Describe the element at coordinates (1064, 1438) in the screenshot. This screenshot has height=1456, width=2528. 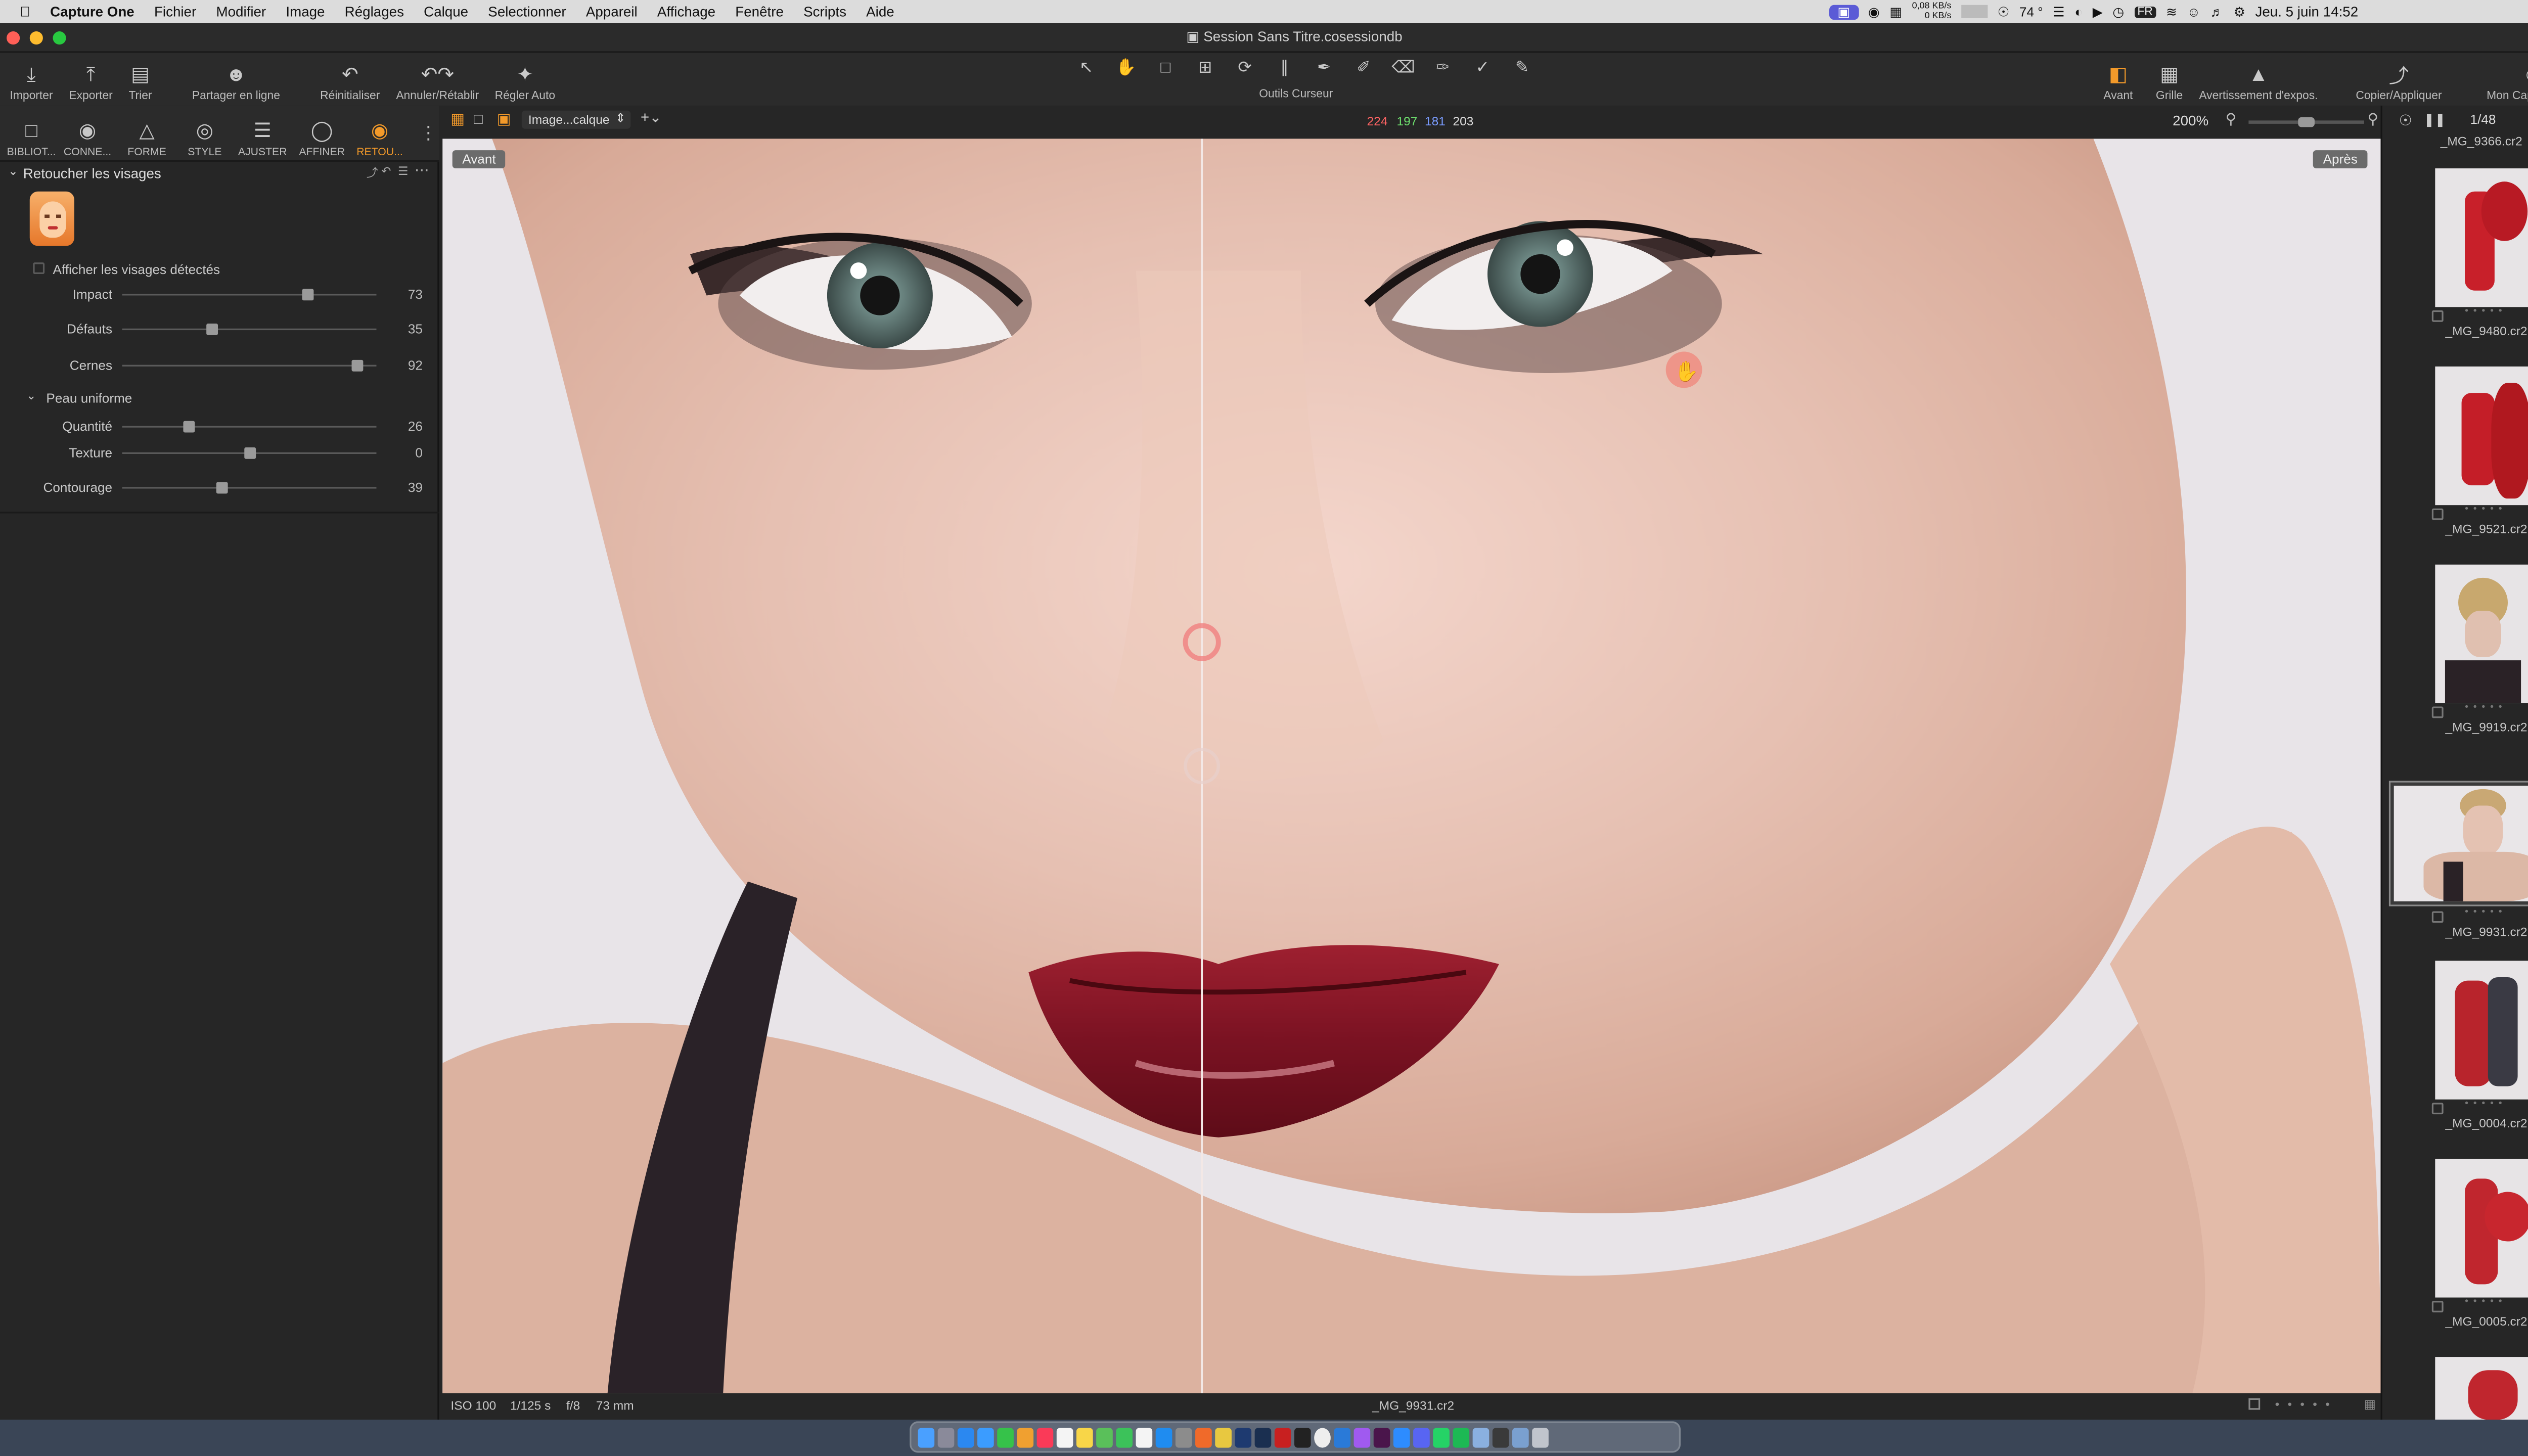
I see `calendar-icon` at that location.